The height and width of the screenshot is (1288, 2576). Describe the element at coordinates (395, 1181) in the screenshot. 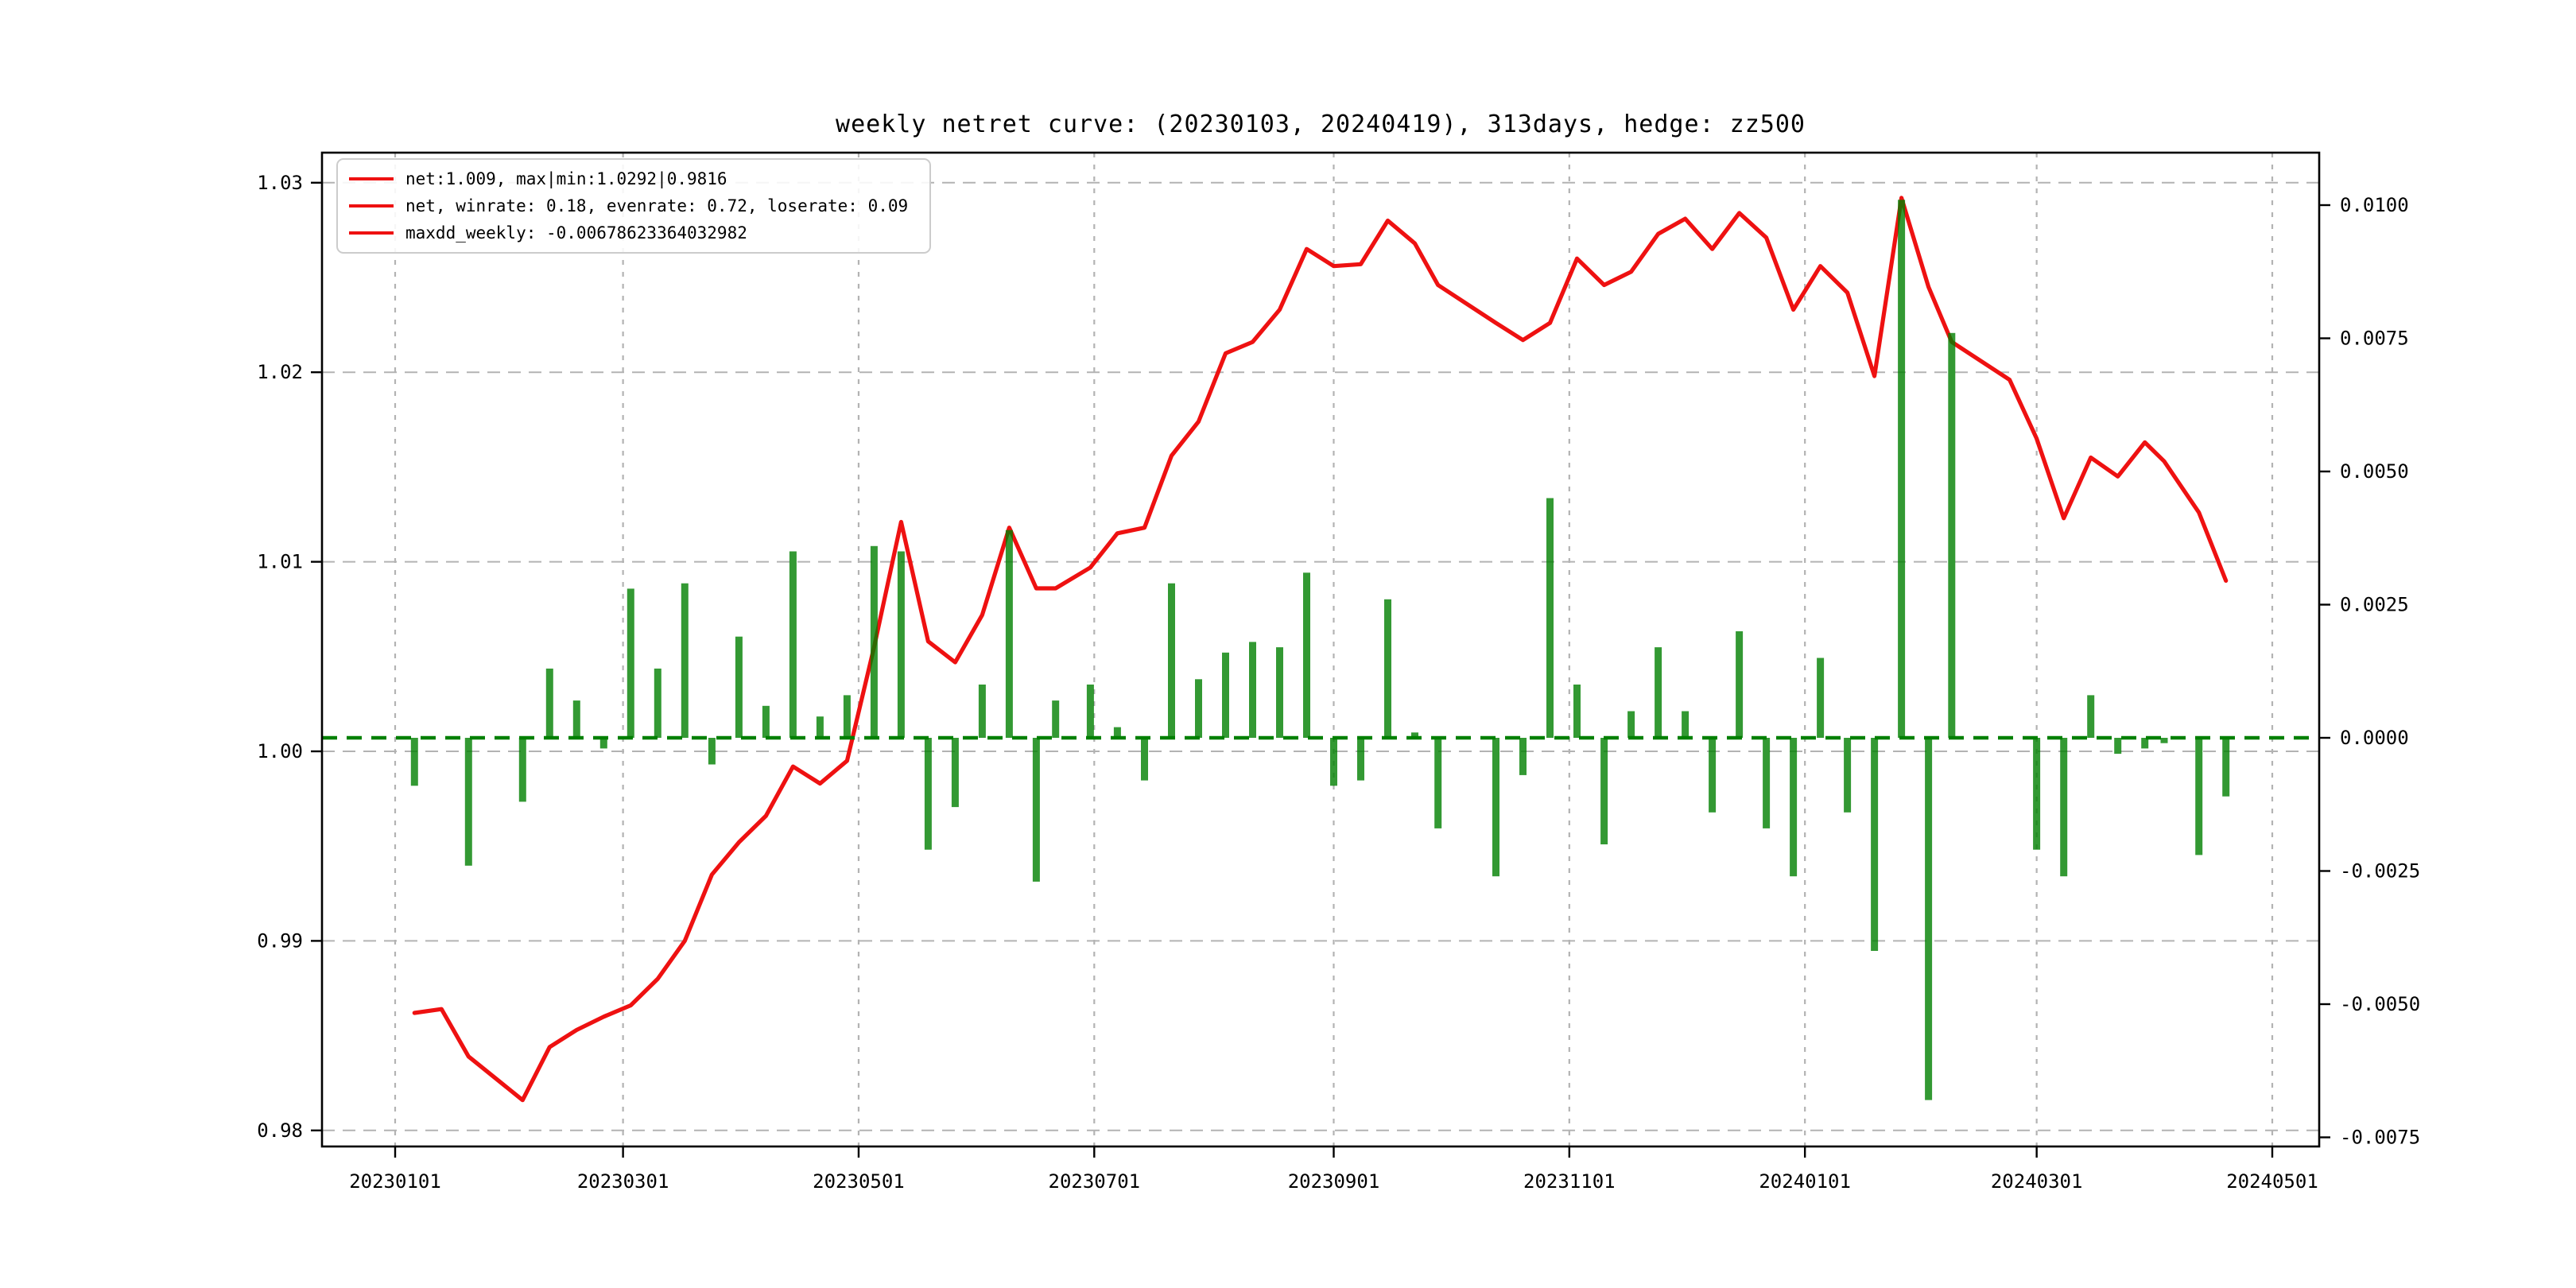

I see `x-tick-label: 20230101` at that location.